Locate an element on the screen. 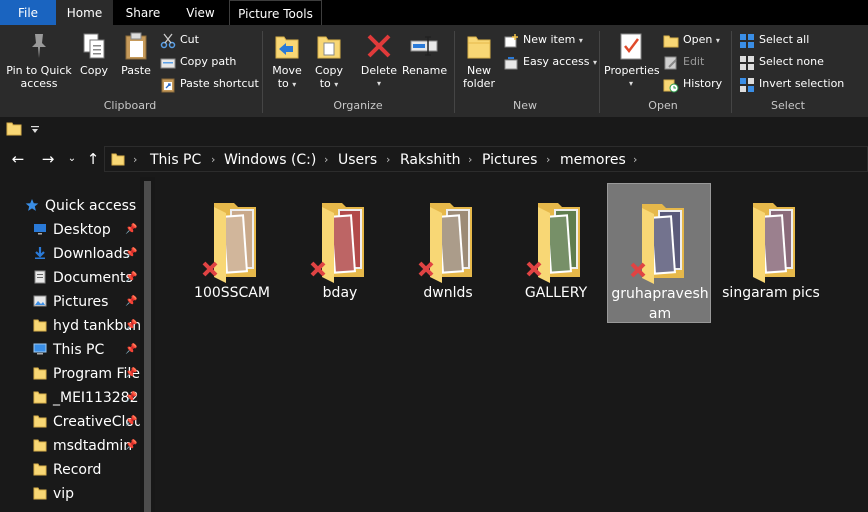 The height and width of the screenshot is (512, 868). folder-item: bday is located at coordinates (340, 253).